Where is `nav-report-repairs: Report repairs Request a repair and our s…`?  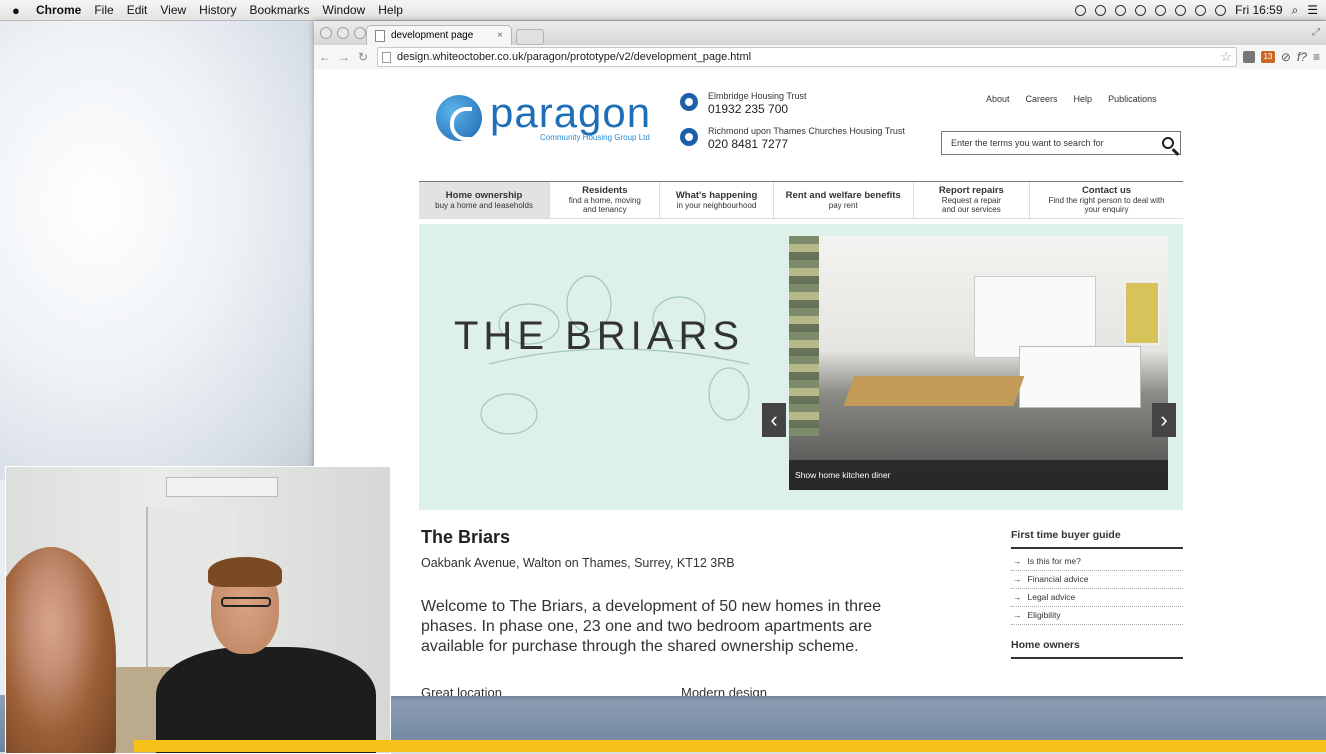 nav-report-repairs: Report repairs Request a repair and our s… is located at coordinates (972, 200).